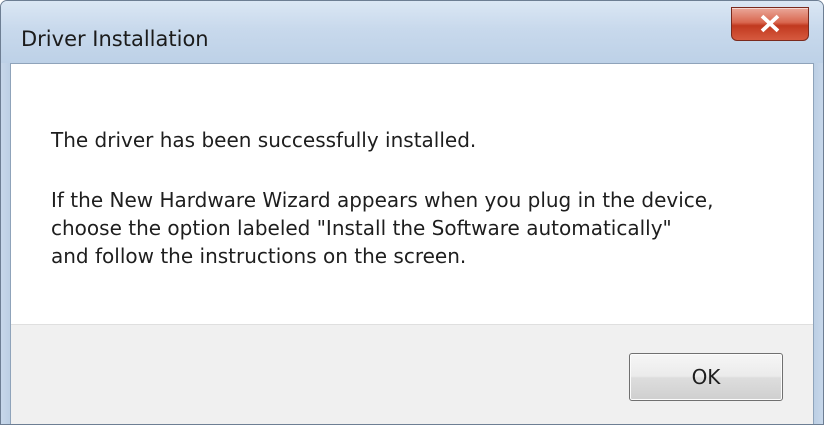 The image size is (824, 425). Describe the element at coordinates (5, 243) in the screenshot. I see `window-frame-left` at that location.